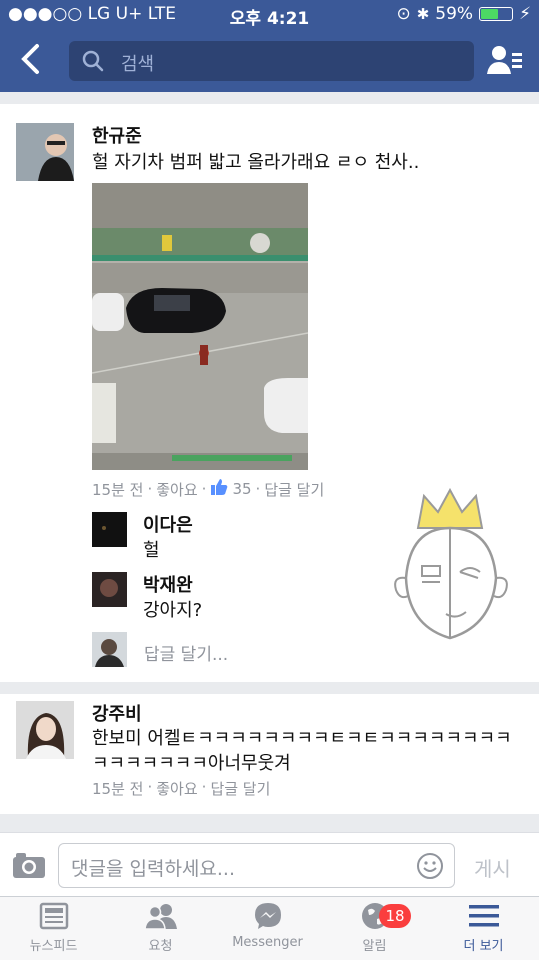  I want to click on comment-meta: 15분 전 · 좋아요 · 35 · 답글 달기, so click(208, 489).